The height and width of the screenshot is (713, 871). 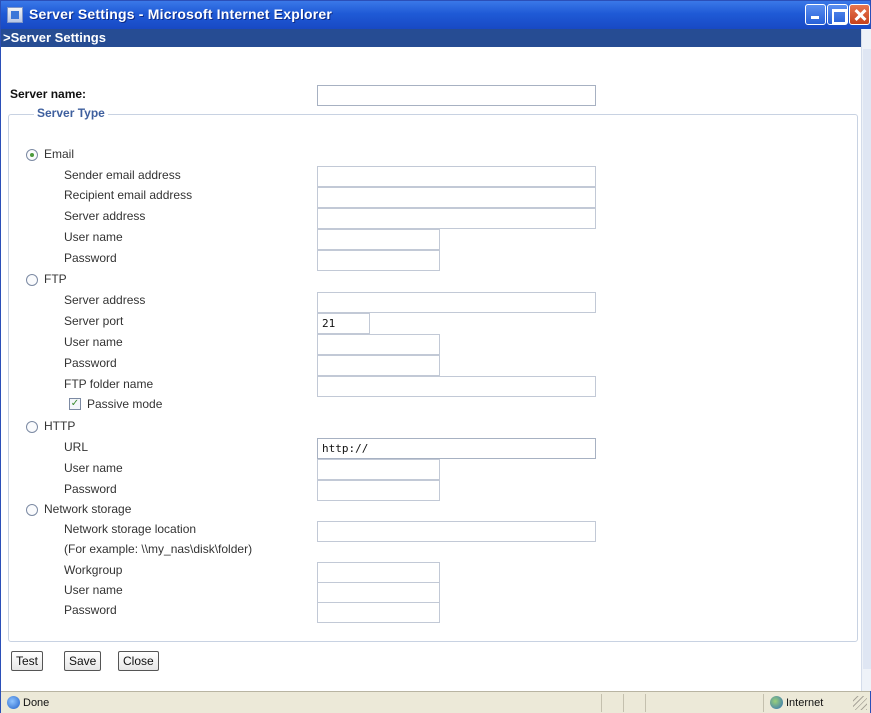 I want to click on test-button: Test, so click(x=27, y=661).